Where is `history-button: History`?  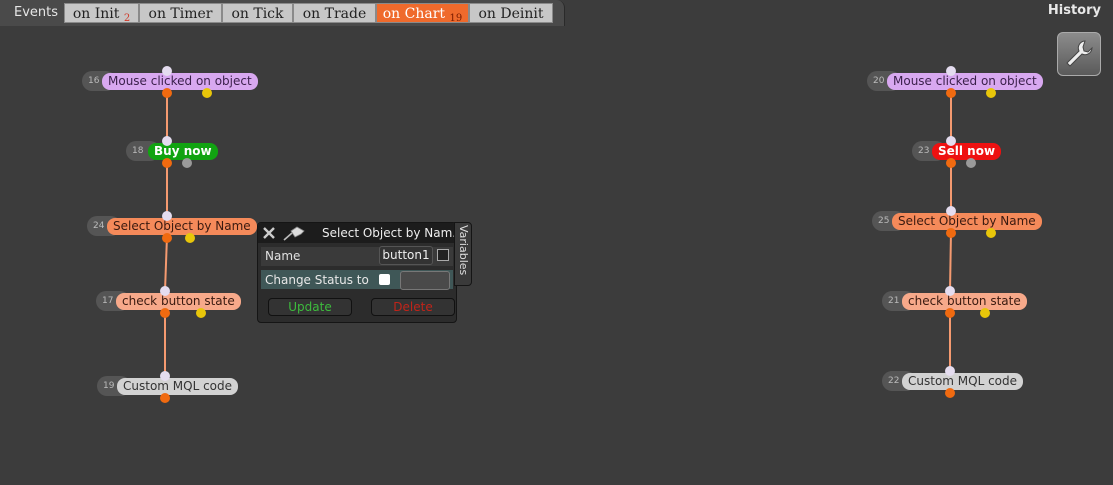 history-button: History is located at coordinates (1074, 10).